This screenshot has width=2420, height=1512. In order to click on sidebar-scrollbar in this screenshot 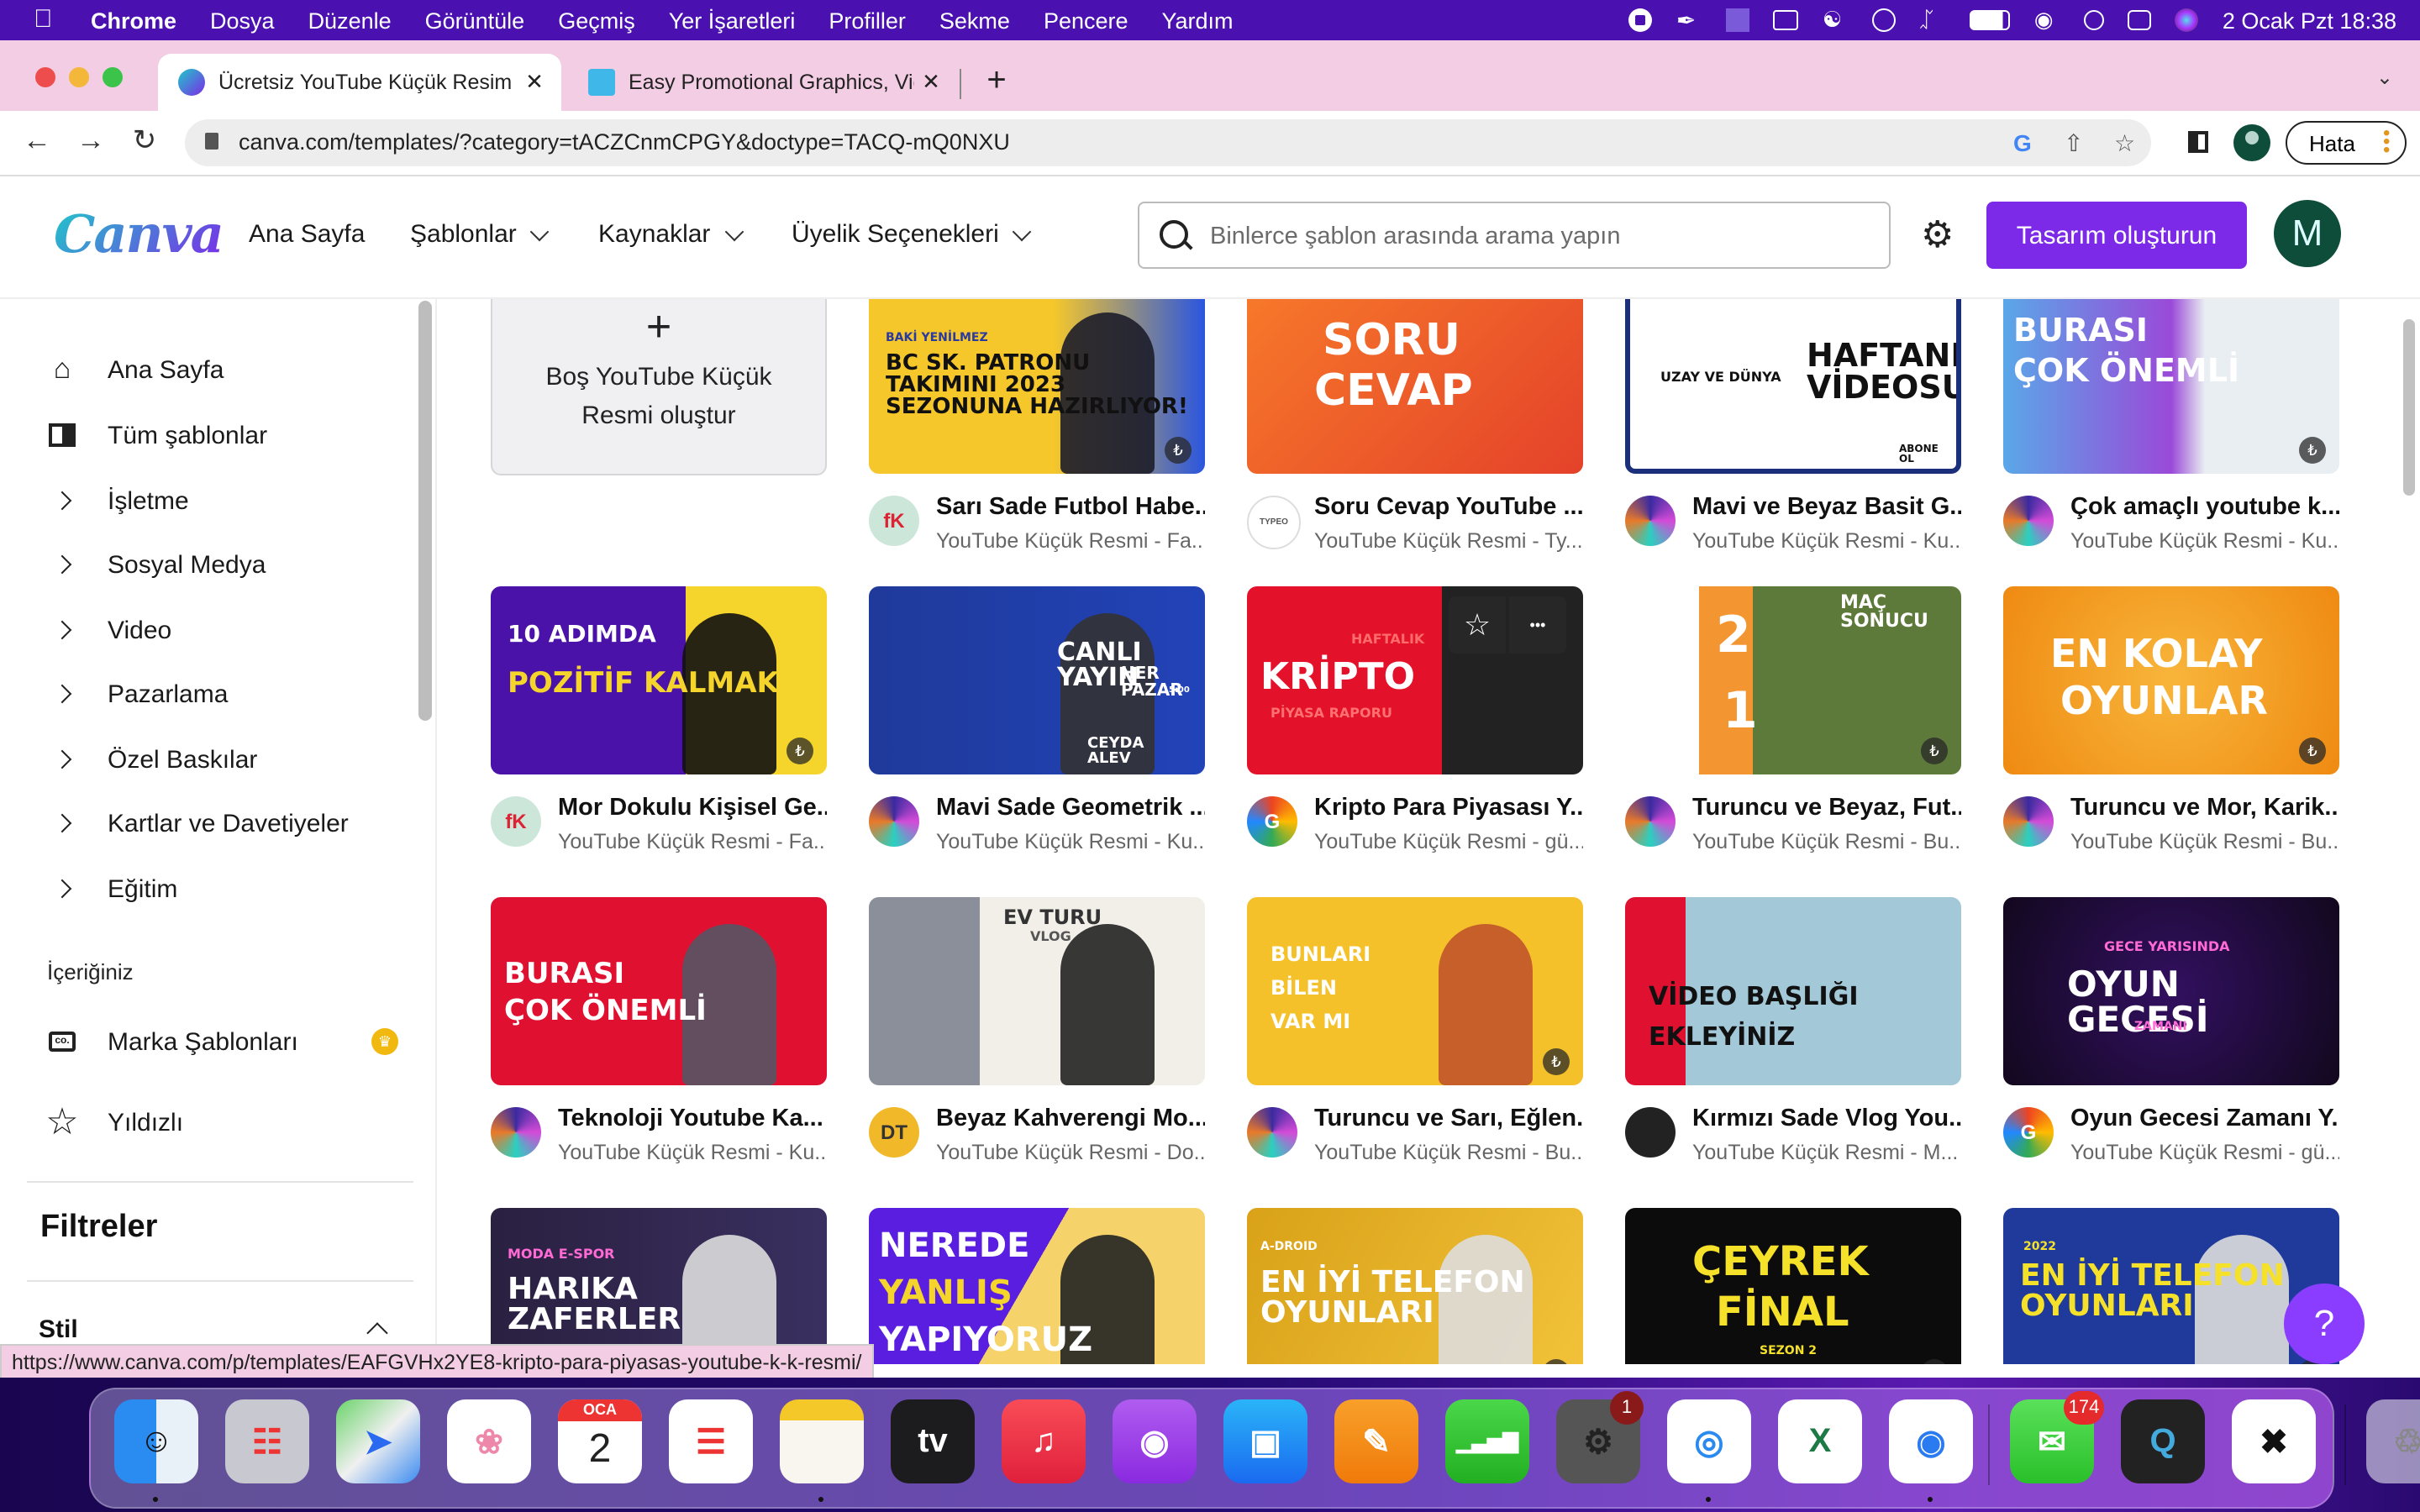, I will do `click(425, 511)`.